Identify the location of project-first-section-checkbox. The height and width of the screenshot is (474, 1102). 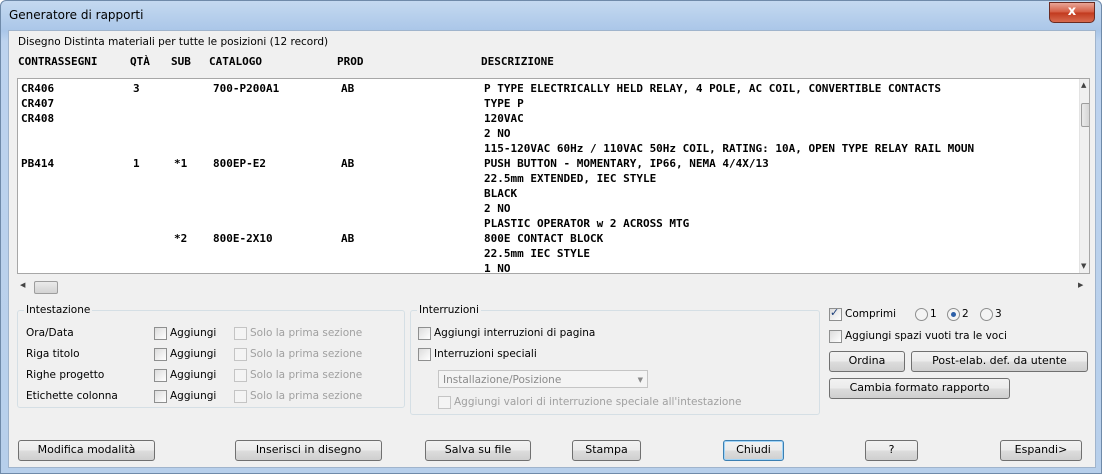
(240, 375).